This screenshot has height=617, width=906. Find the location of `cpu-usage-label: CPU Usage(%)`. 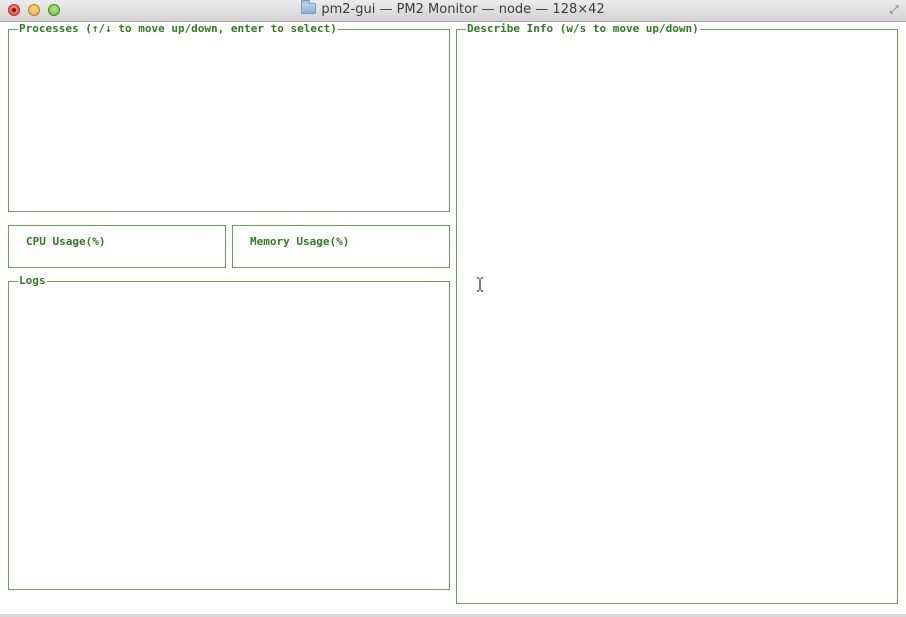

cpu-usage-label: CPU Usage(%) is located at coordinates (66, 241).